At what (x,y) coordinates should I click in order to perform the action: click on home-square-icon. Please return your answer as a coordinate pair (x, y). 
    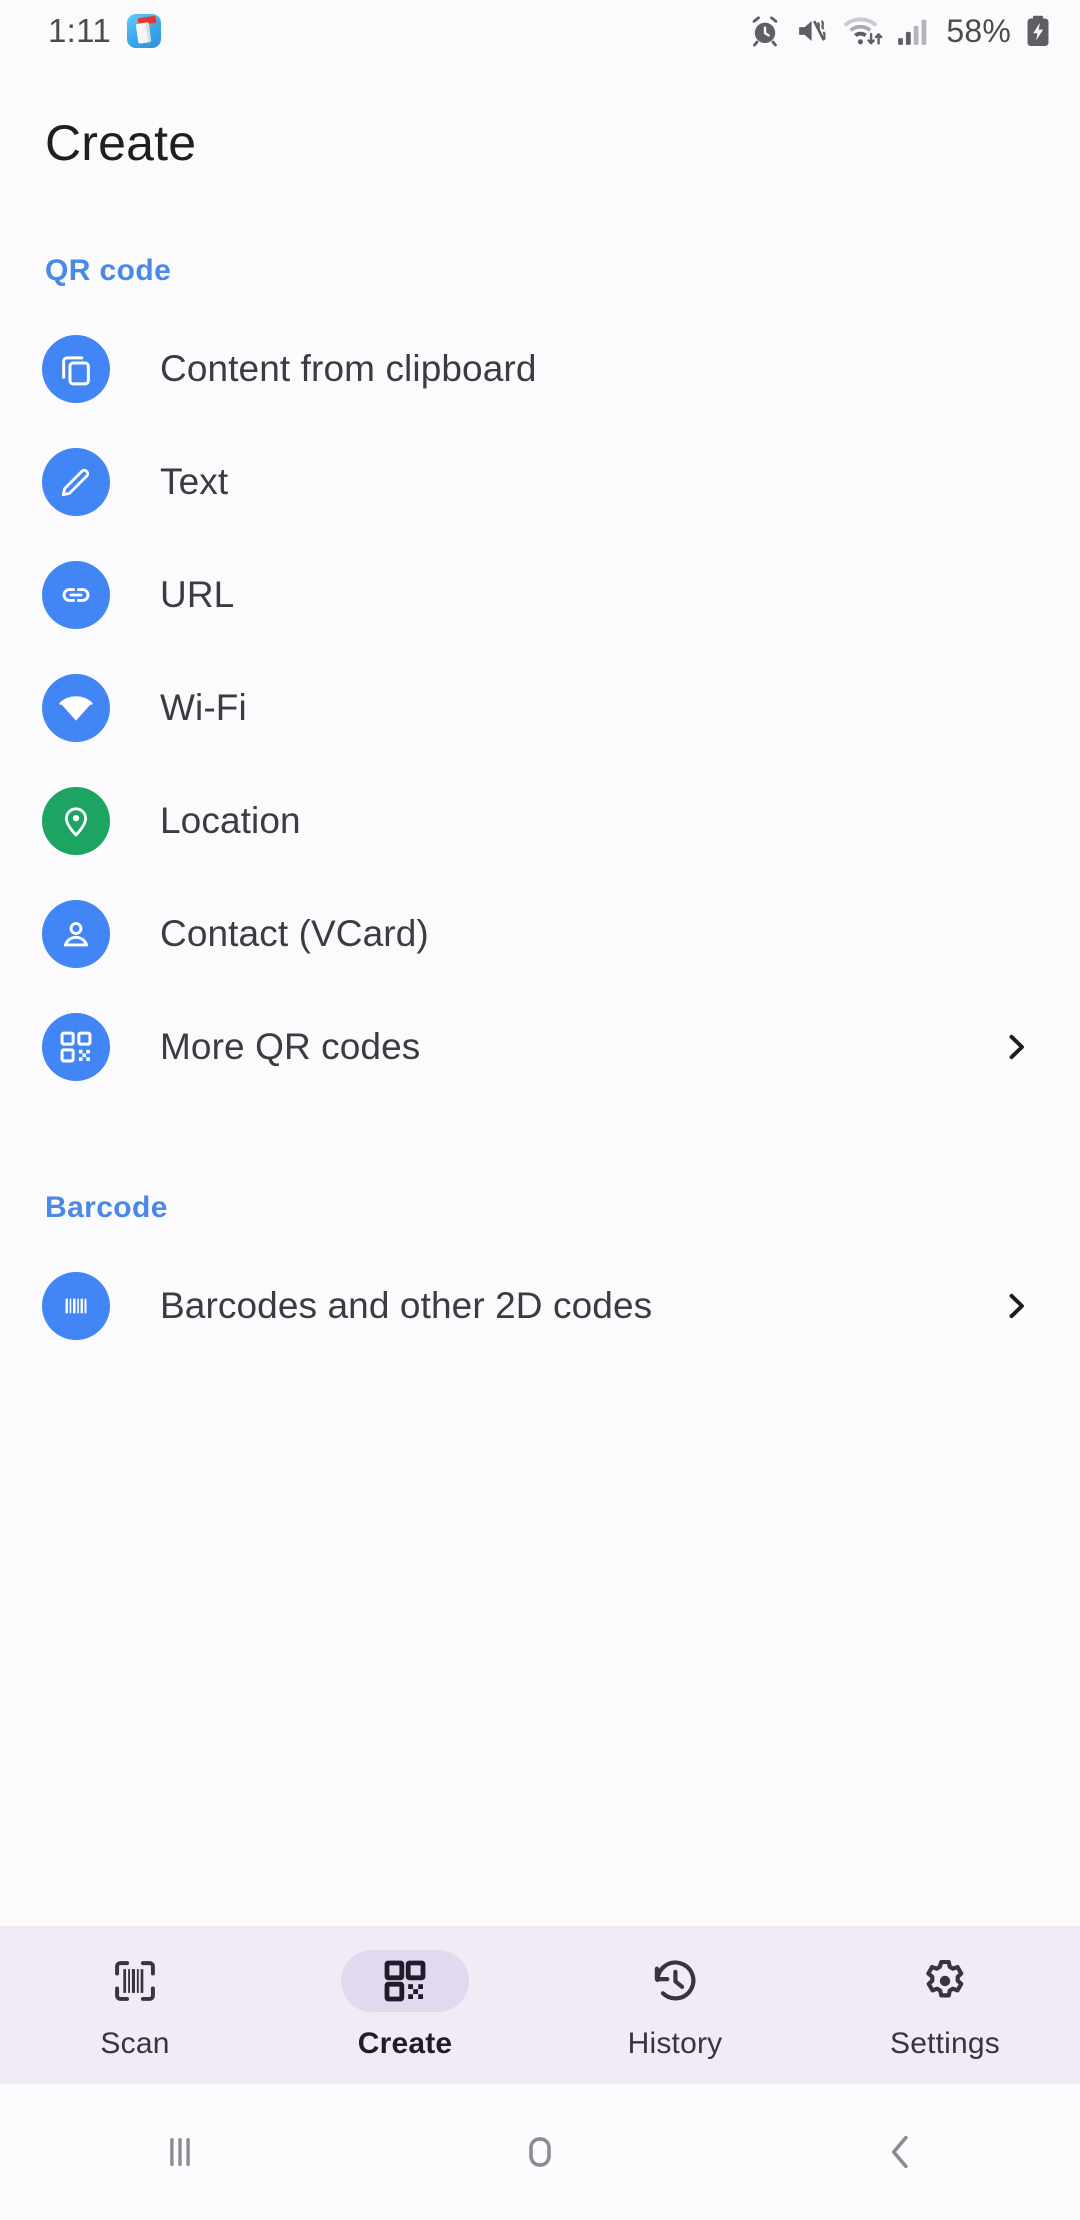
    Looking at the image, I should click on (540, 2152).